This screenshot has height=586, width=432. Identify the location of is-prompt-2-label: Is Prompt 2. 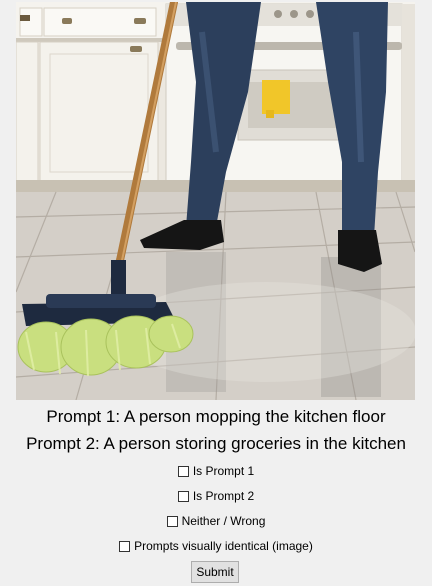
(223, 496).